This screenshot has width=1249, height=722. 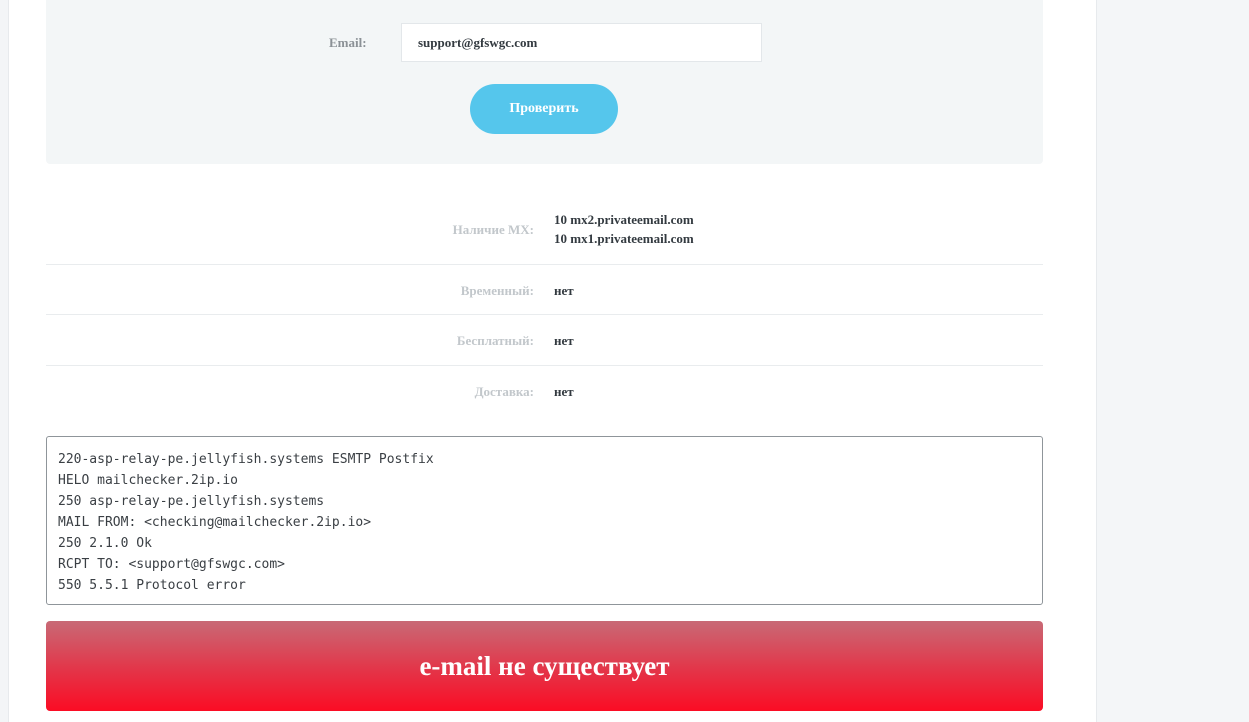 I want to click on verdict-text: e-mail не существует, so click(x=544, y=665).